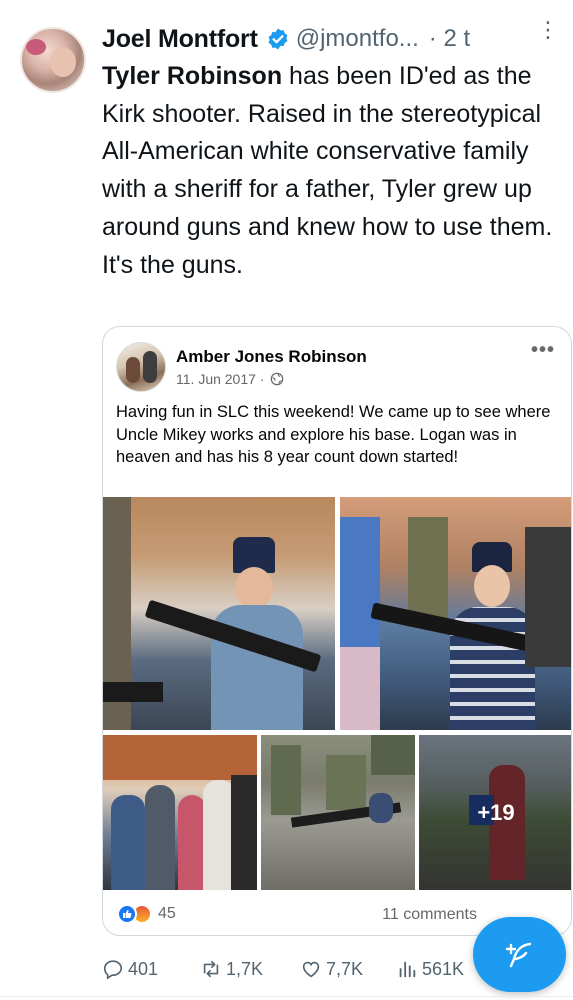 The width and height of the screenshot is (573, 1000). Describe the element at coordinates (311, 969) in the screenshot. I see `heart-icon` at that location.